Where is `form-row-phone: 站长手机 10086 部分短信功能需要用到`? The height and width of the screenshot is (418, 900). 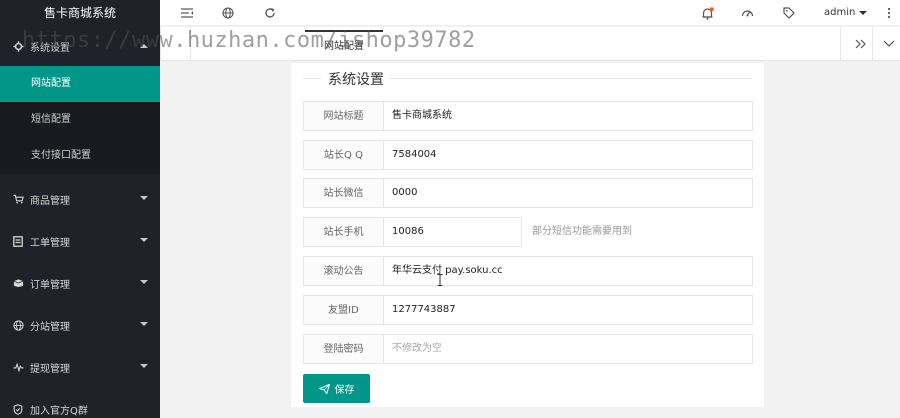 form-row-phone: 站长手机 10086 部分短信功能需要用到 is located at coordinates (467, 232).